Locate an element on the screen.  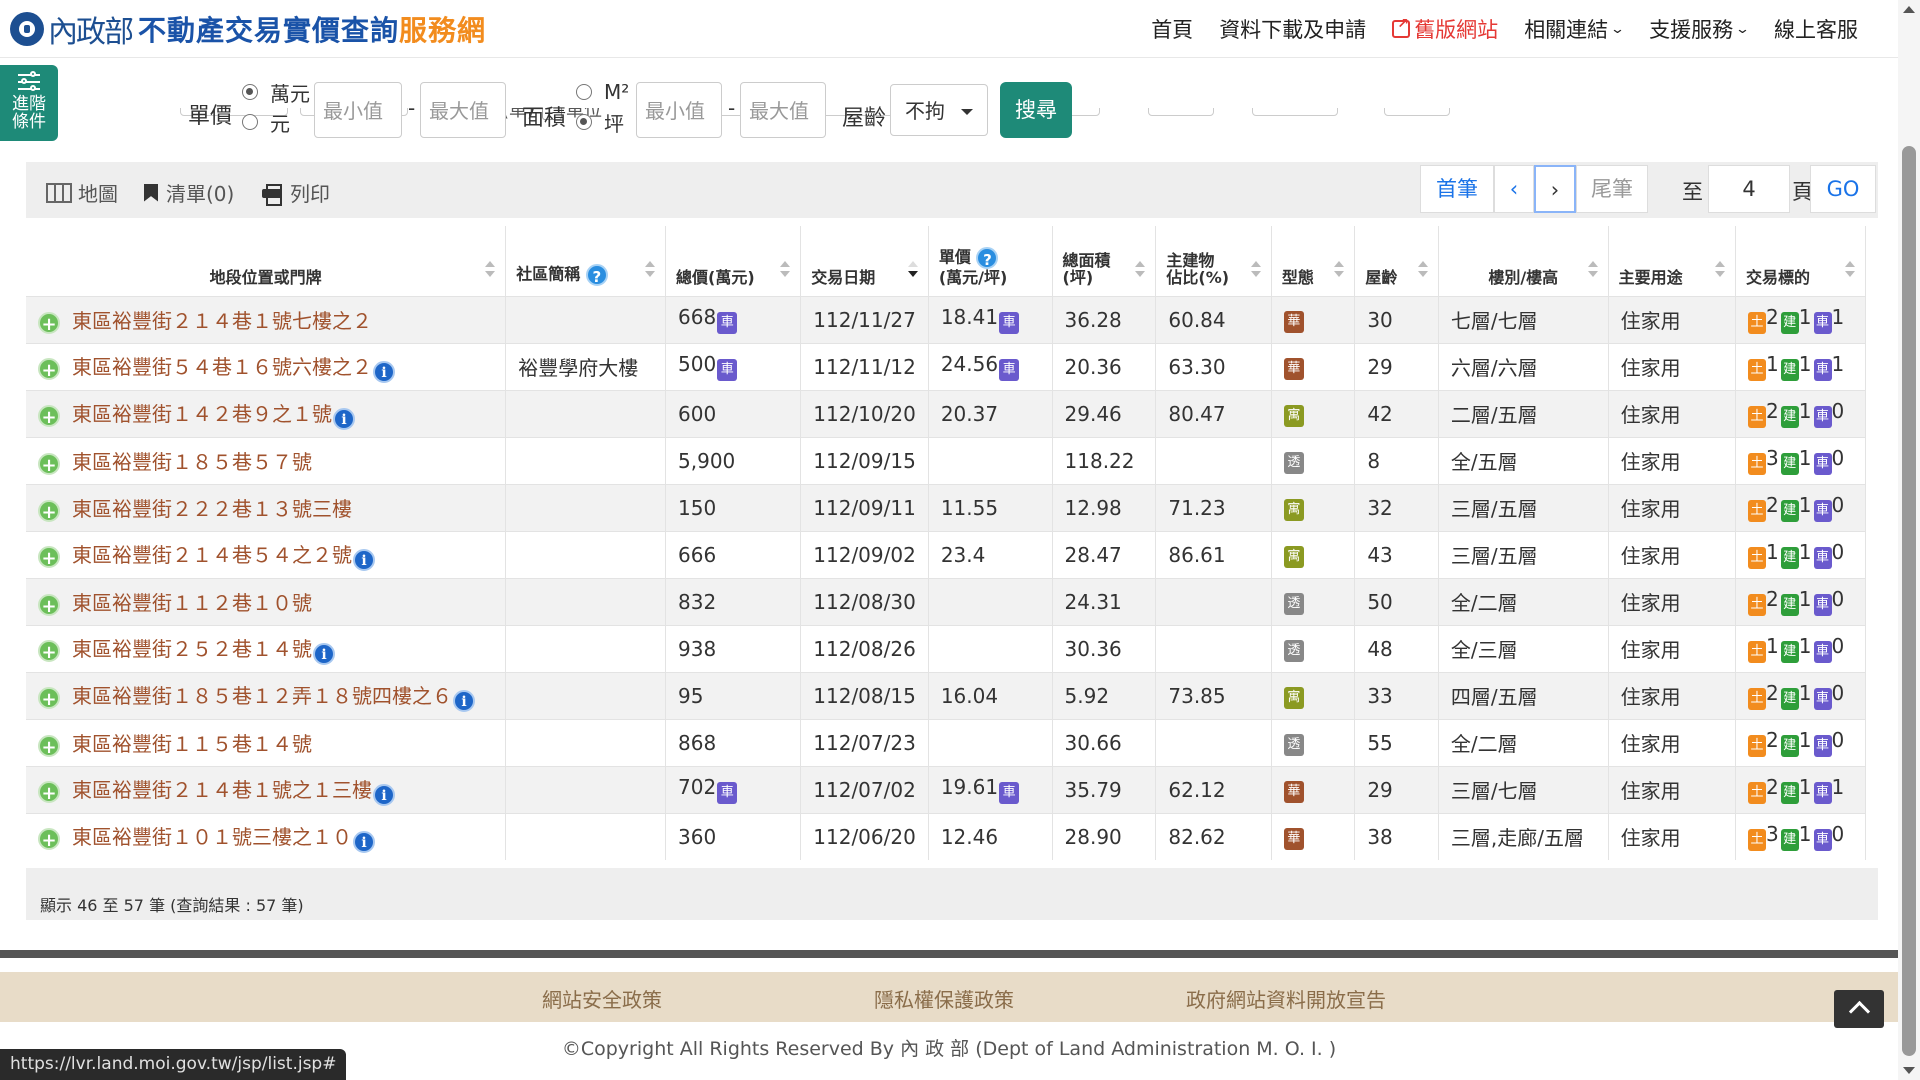
address-link: 東區裕豐街２１４巷１號七樓之２ is located at coordinates (222, 321).